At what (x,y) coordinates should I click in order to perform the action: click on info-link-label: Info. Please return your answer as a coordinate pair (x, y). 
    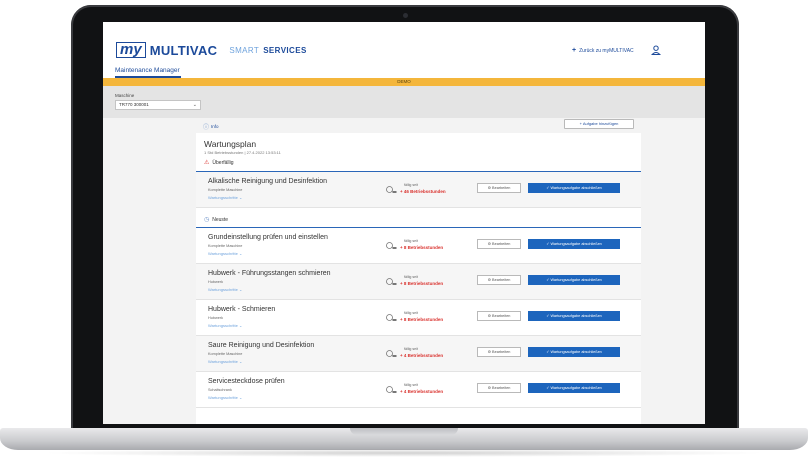
    Looking at the image, I should click on (215, 126).